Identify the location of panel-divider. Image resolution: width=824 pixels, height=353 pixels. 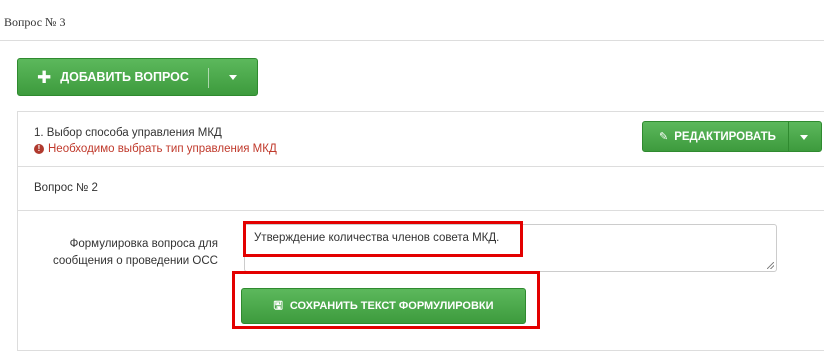
(421, 166).